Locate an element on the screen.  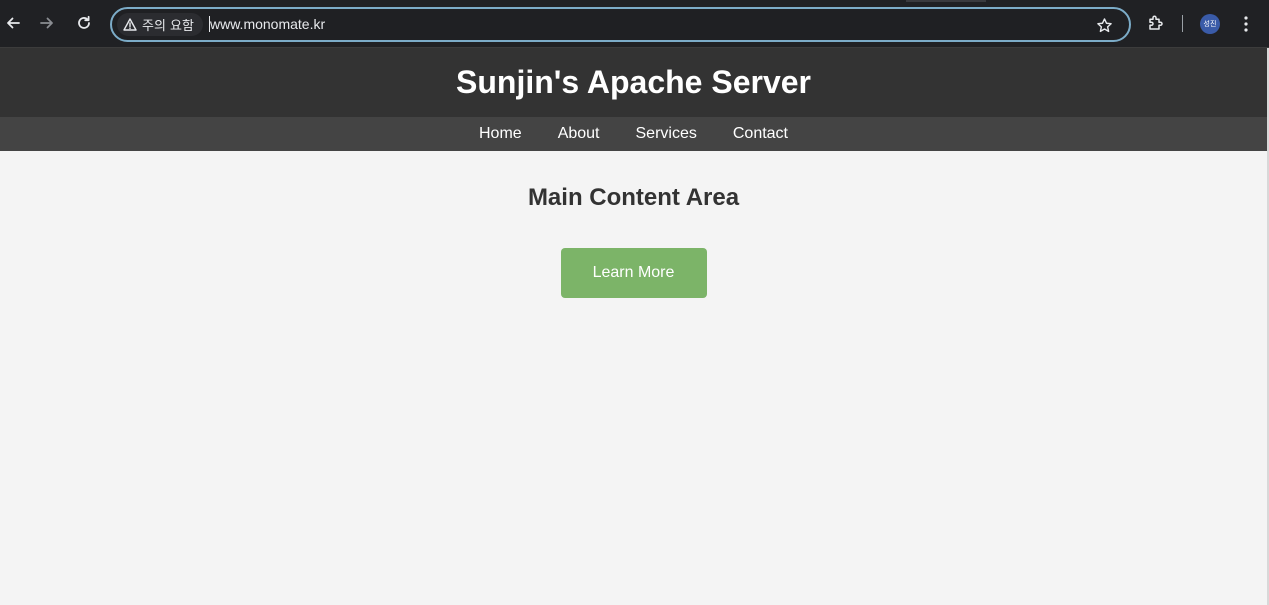
extensions-button is located at coordinates (1156, 23).